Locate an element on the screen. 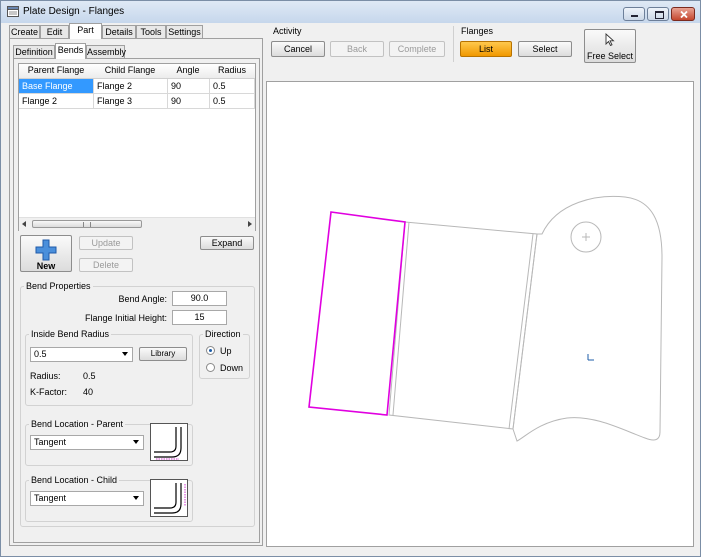 The height and width of the screenshot is (557, 701). inside-radius-value: 0.5 is located at coordinates (40, 354).